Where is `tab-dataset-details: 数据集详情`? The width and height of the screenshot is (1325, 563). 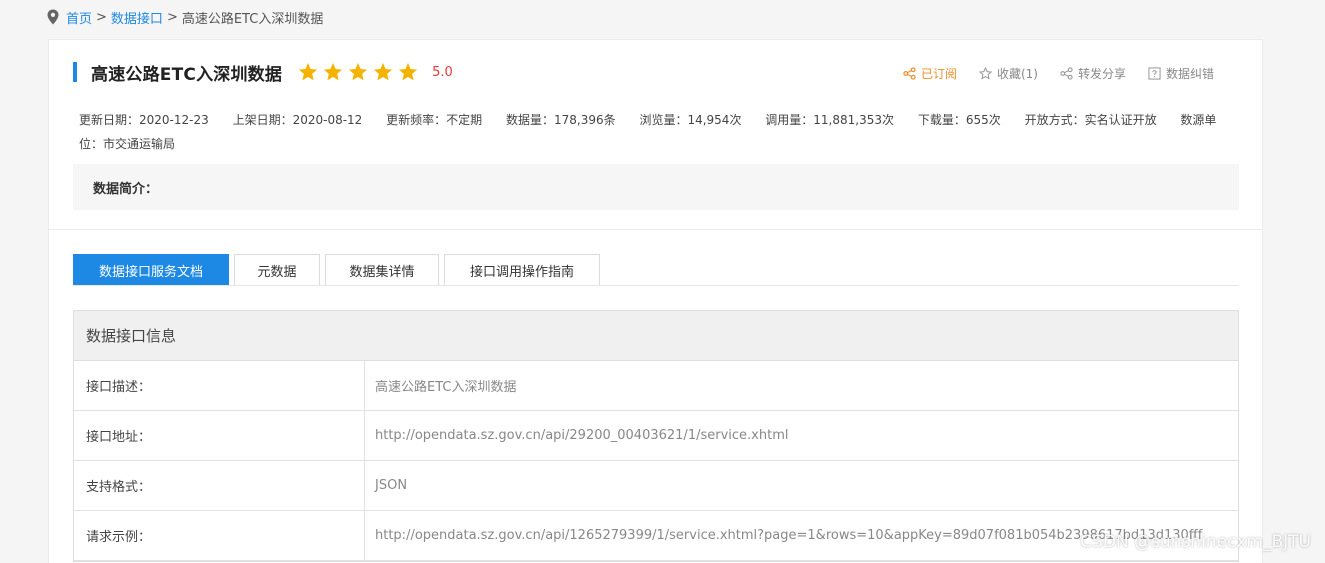
tab-dataset-details: 数据集详情 is located at coordinates (382, 270).